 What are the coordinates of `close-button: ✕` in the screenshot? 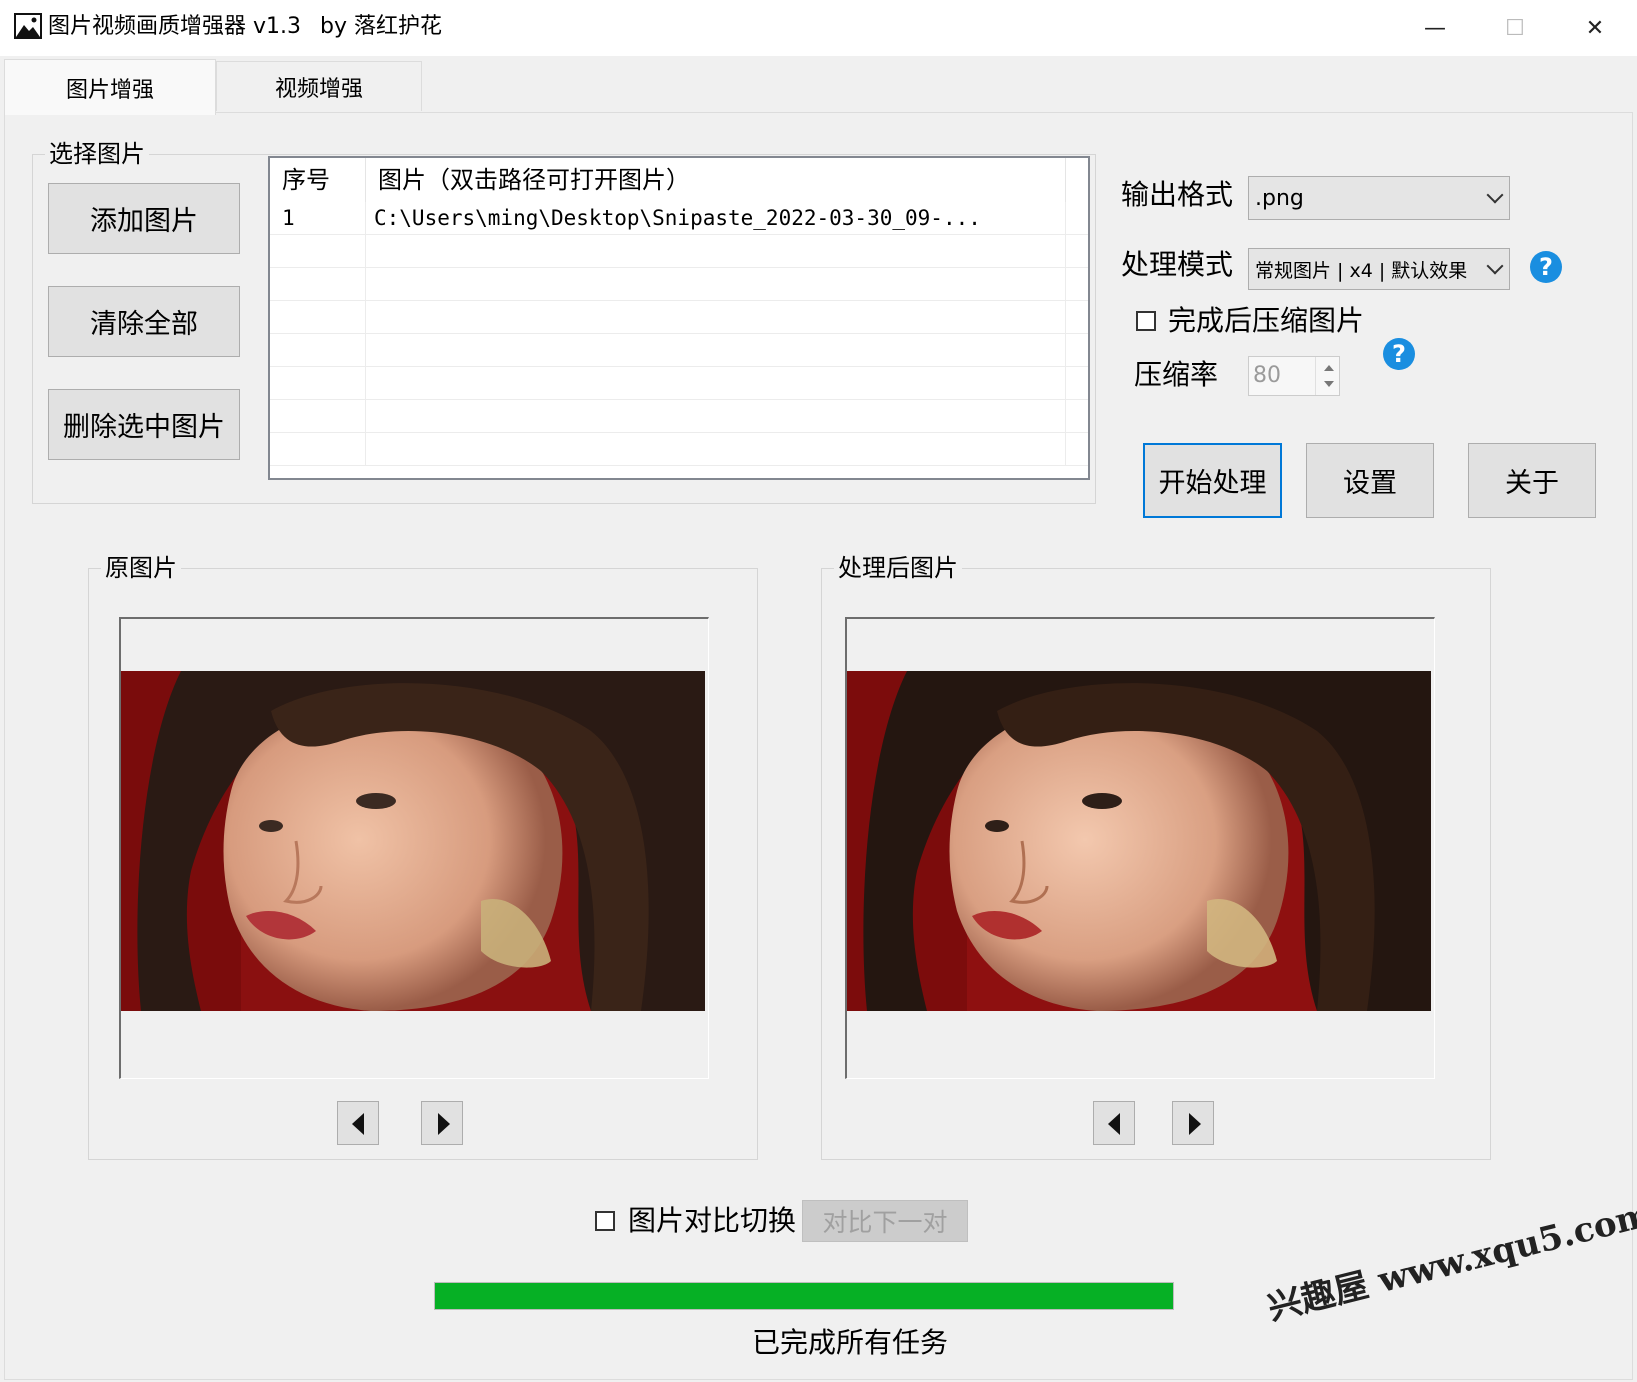 It's located at (1595, 28).